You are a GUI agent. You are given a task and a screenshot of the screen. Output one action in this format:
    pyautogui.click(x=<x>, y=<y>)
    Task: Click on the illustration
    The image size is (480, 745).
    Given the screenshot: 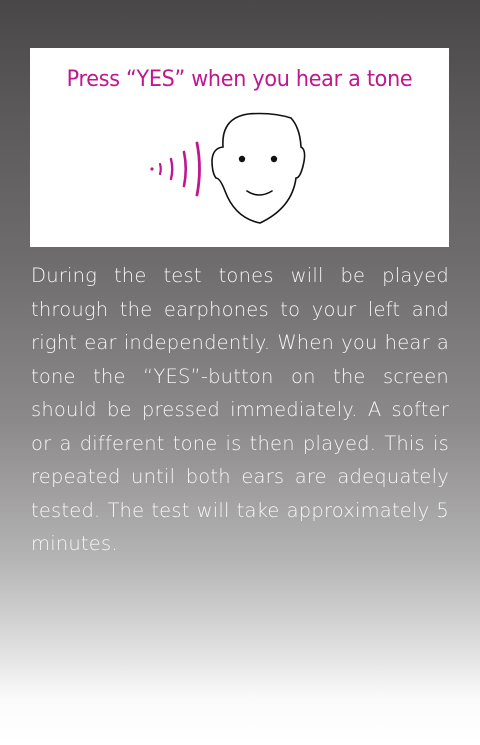 What is the action you would take?
    pyautogui.click(x=228, y=168)
    